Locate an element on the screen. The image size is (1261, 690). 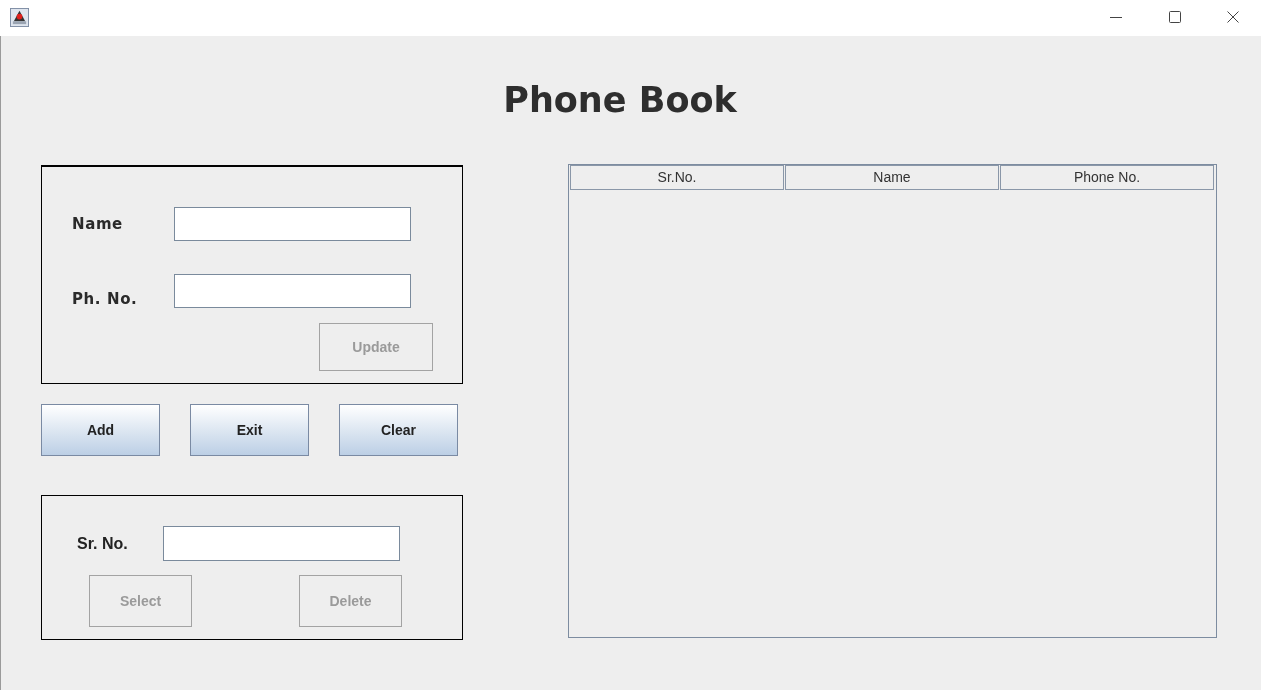
app-icon is located at coordinates (19, 17).